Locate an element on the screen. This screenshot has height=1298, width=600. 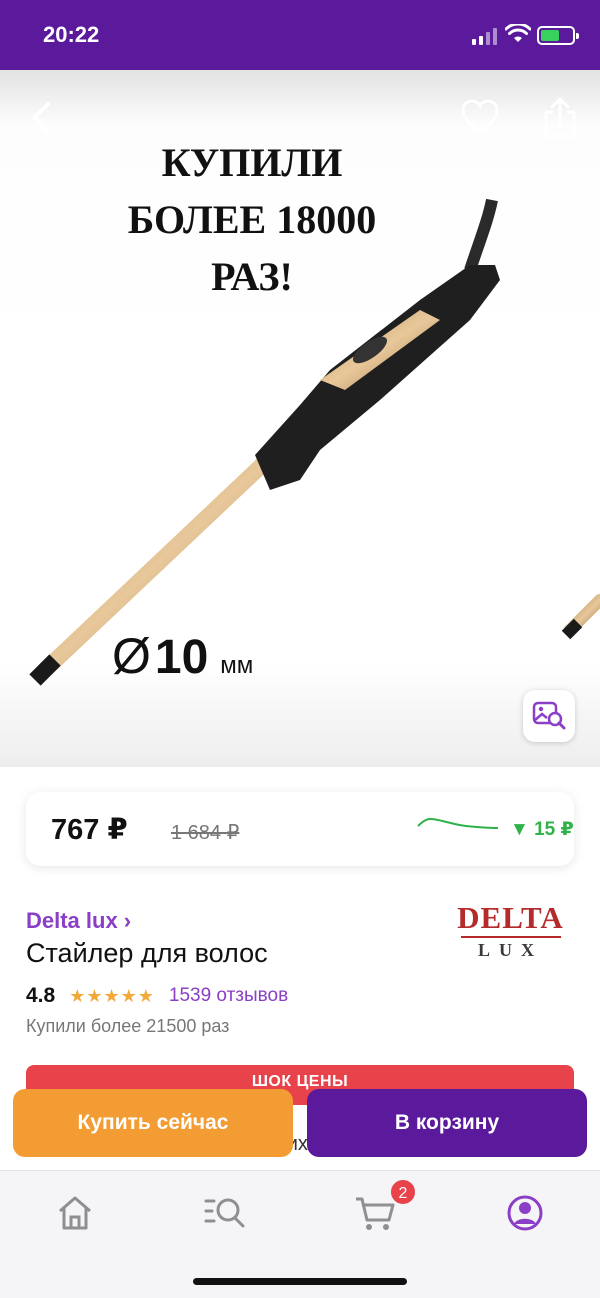
image-search-icon is located at coordinates (549, 715).